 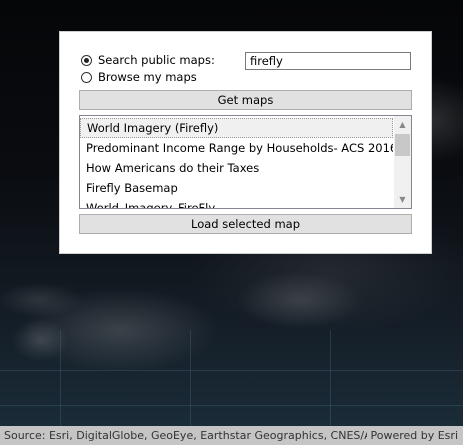 I want to click on search-public-radio, so click(x=86, y=60).